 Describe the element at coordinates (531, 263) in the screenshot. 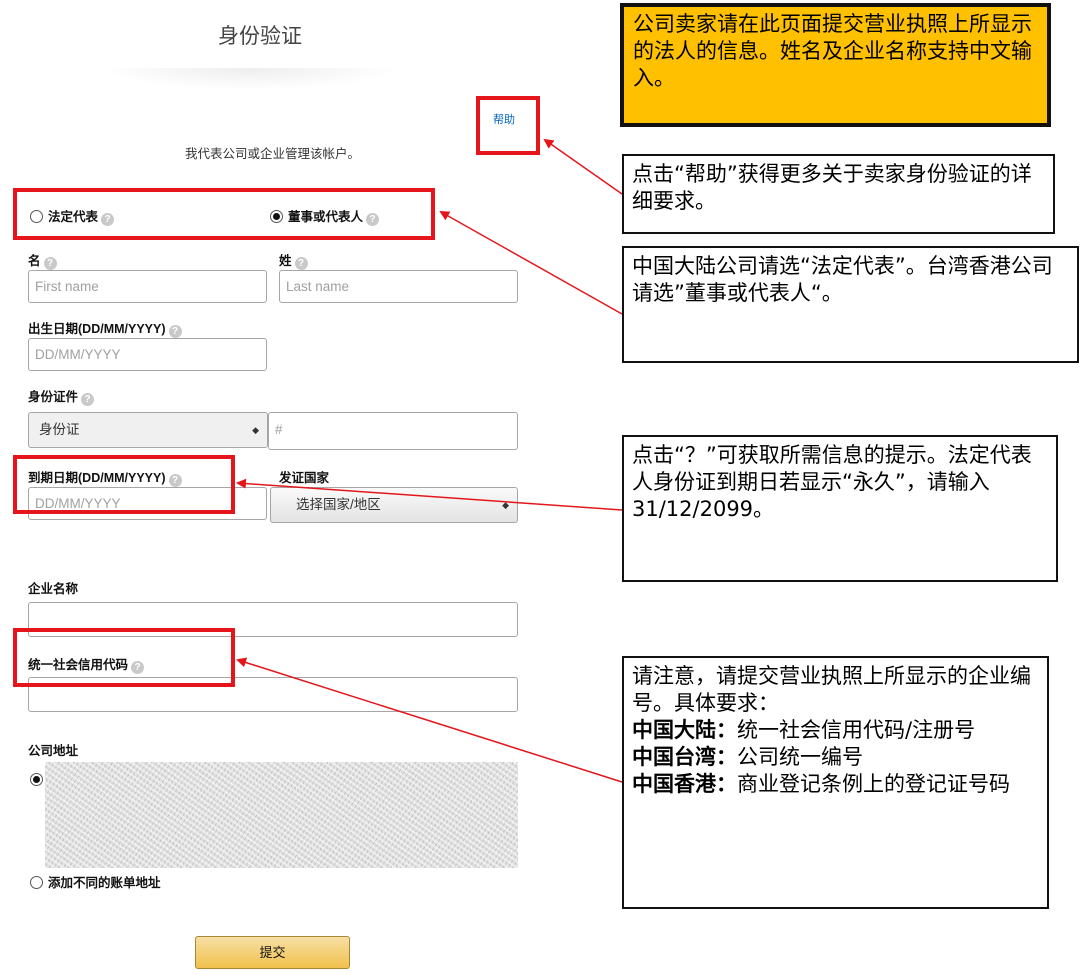

I see `arrow-to-radio` at that location.